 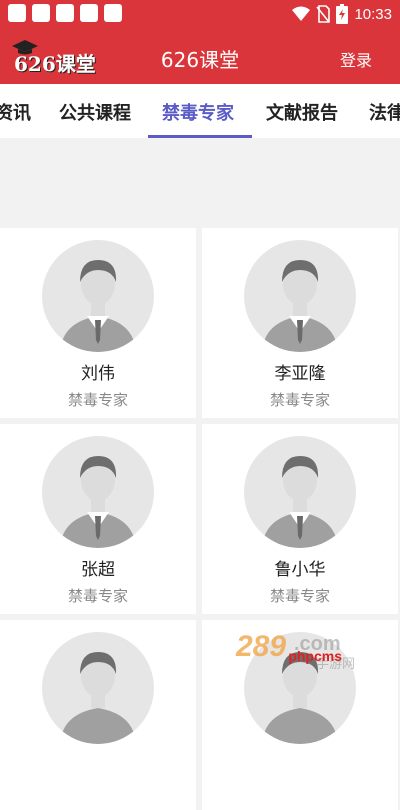 I want to click on notification-icons, so click(x=65, y=13).